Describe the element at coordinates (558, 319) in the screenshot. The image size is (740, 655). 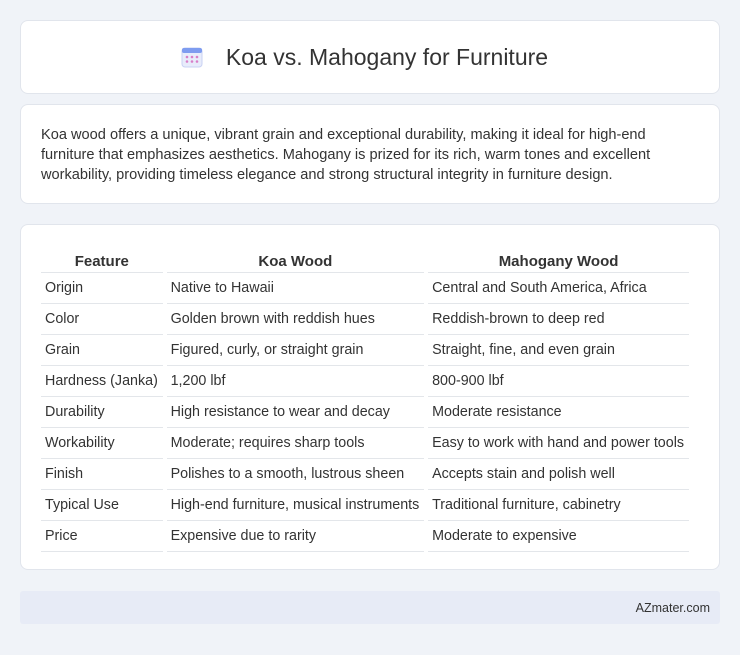
I see `cell-mahogany: Reddish-brown to deep red` at that location.